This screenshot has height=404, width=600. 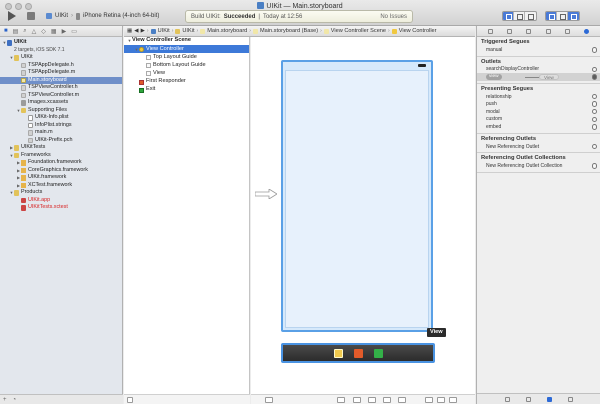 I want to click on zoom-out-button, so click(x=429, y=400).